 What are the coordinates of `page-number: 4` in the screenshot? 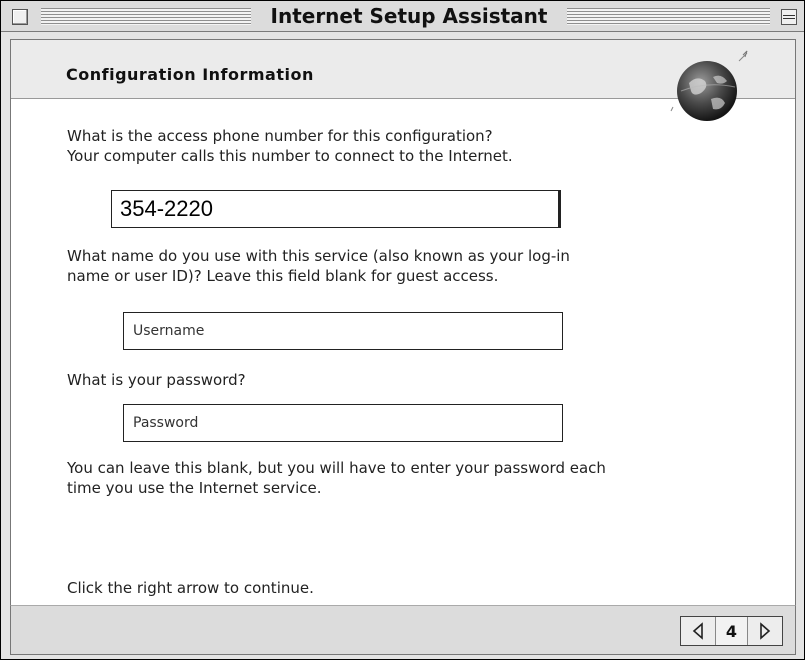 It's located at (731, 631).